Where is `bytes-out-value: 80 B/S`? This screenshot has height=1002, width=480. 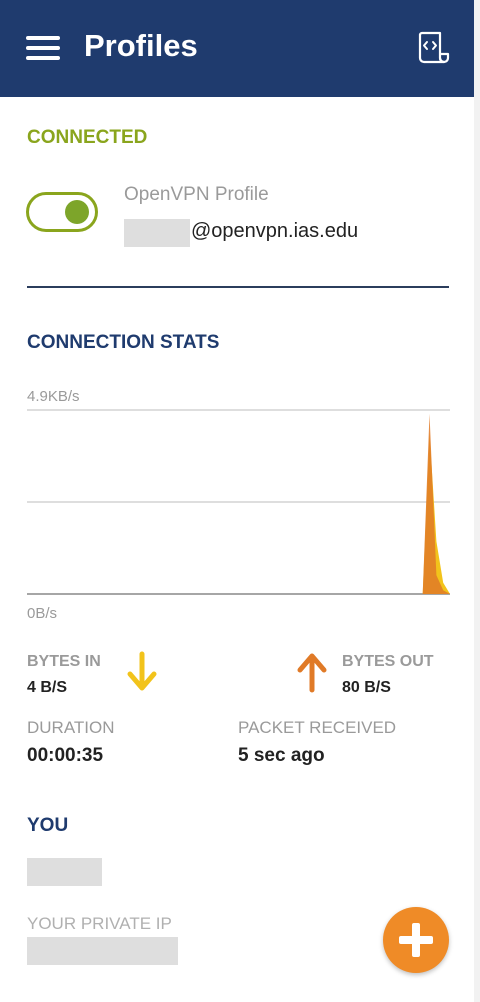 bytes-out-value: 80 B/S is located at coordinates (366, 687).